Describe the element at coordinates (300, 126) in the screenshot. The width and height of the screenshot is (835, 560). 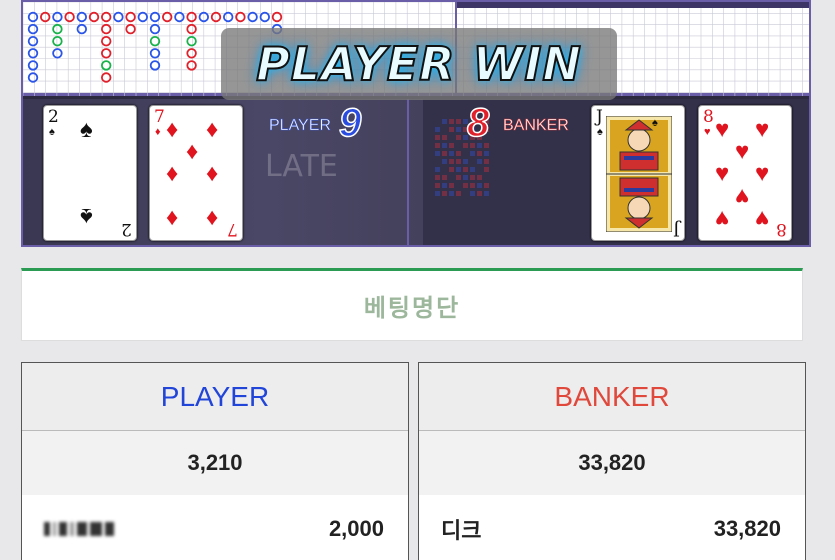
I see `player-label: PLAYER` at that location.